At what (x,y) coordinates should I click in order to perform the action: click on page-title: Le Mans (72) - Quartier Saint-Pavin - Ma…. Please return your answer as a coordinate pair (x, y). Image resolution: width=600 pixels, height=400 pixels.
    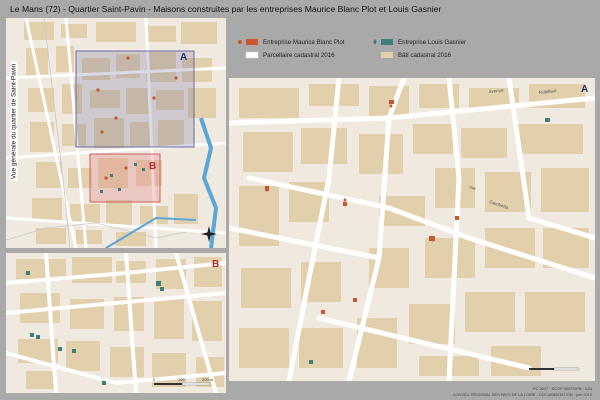
    Looking at the image, I should click on (226, 9).